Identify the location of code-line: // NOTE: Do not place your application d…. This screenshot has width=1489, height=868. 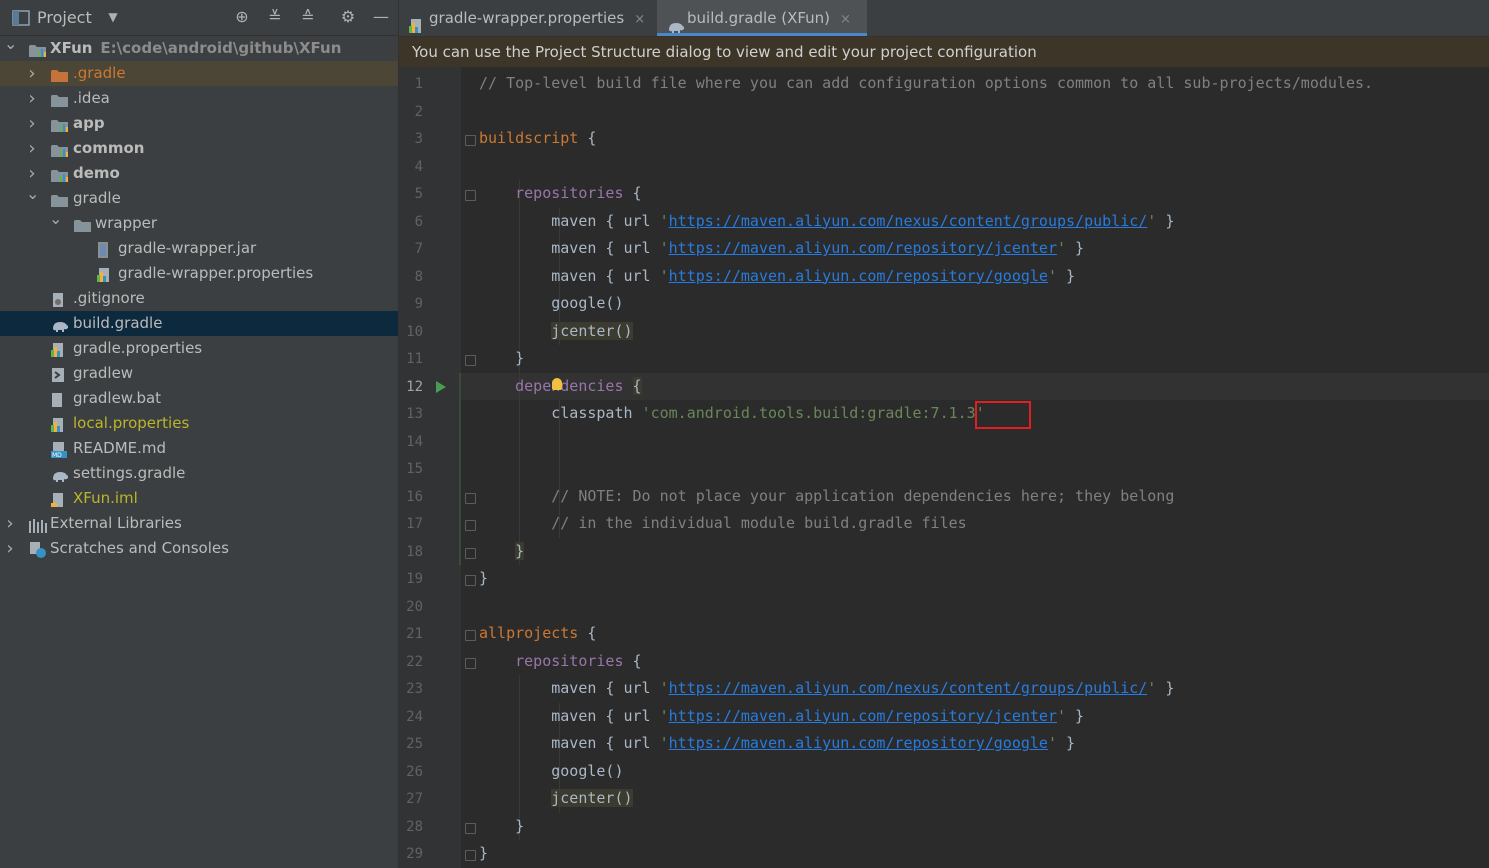
(826, 496).